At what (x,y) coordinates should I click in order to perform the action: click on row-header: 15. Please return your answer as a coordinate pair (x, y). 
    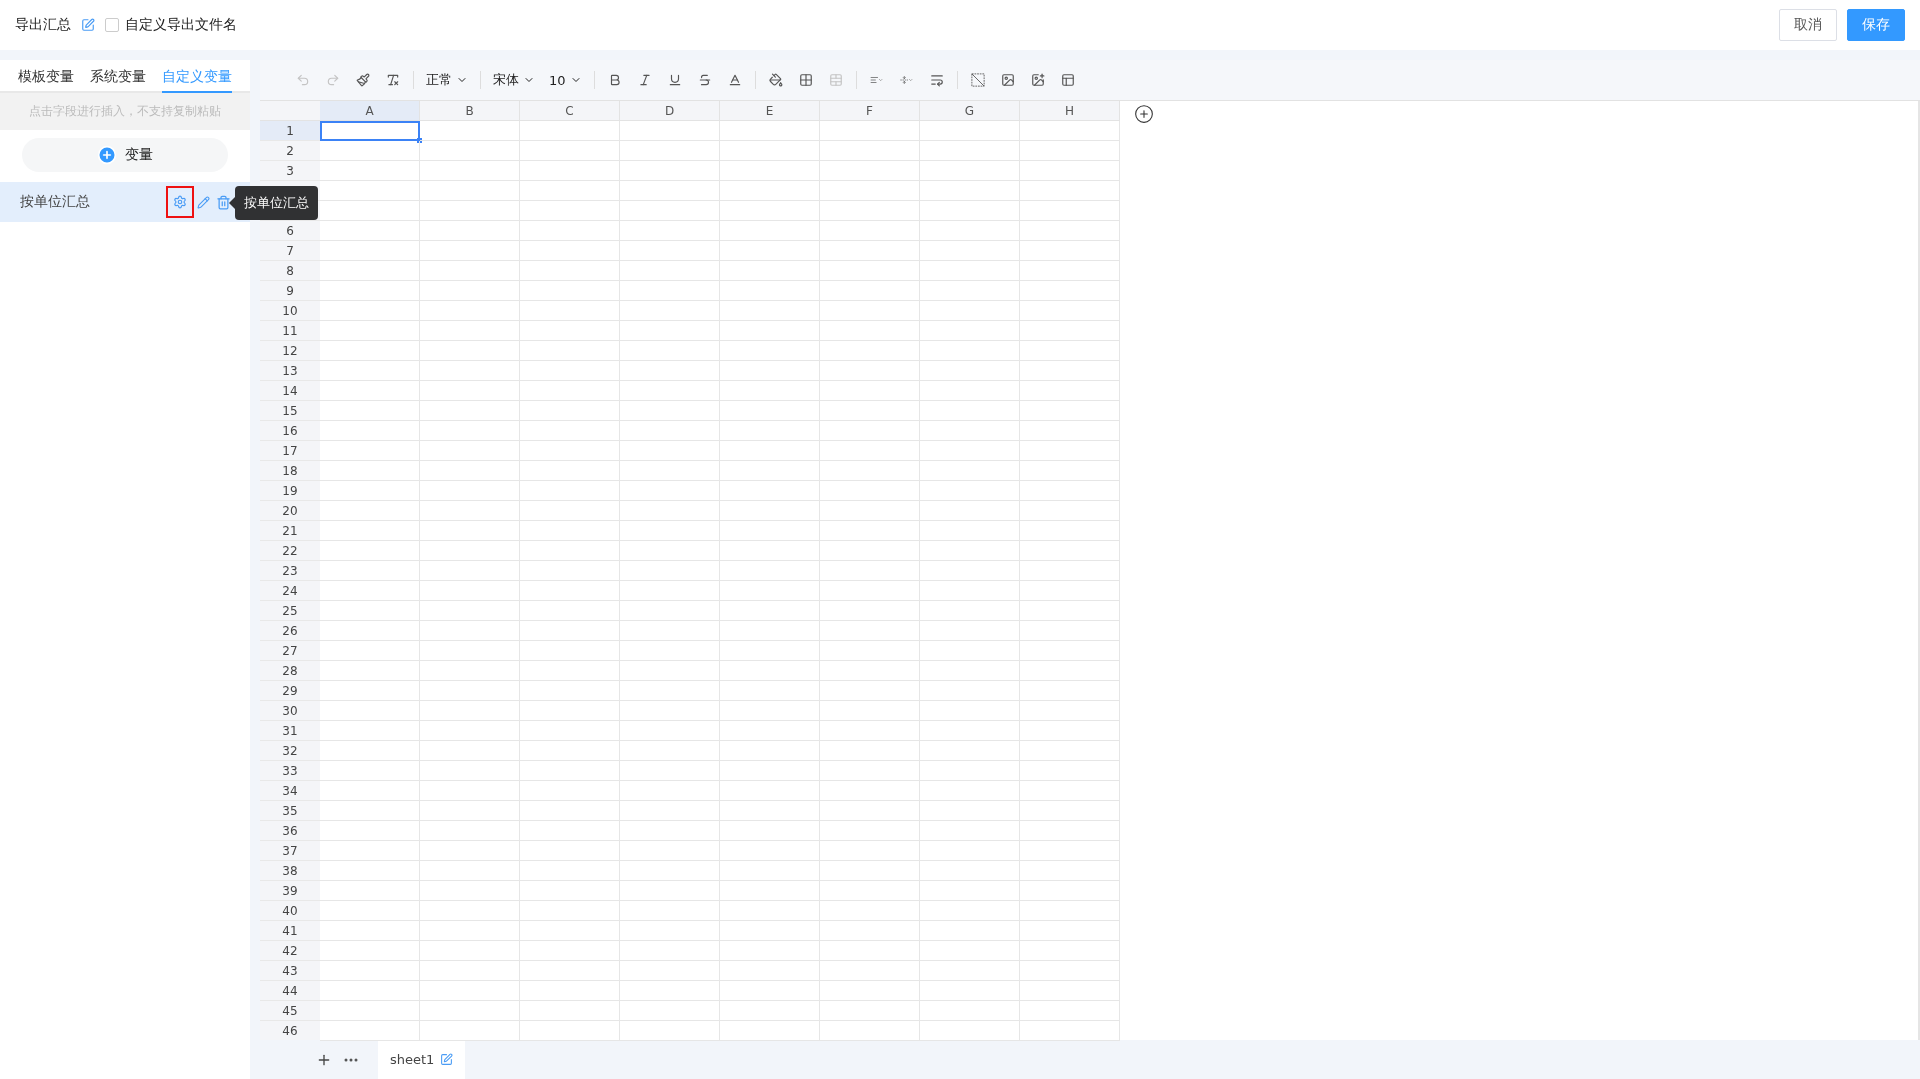
    Looking at the image, I should click on (290, 411).